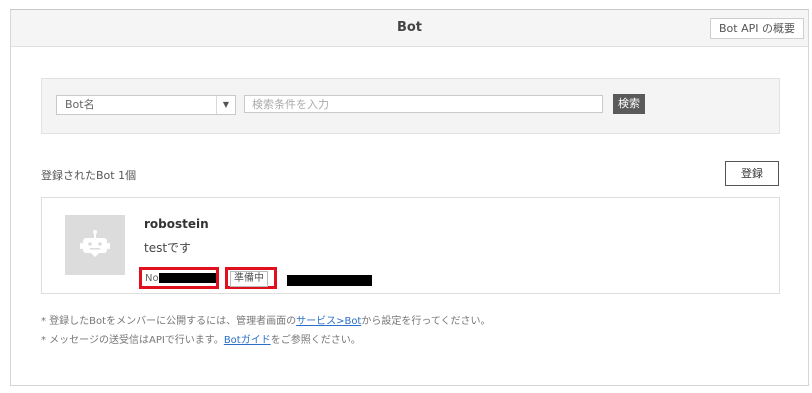 This screenshot has width=812, height=393. I want to click on panel-header: Bot Bot API の概要, so click(409, 28).